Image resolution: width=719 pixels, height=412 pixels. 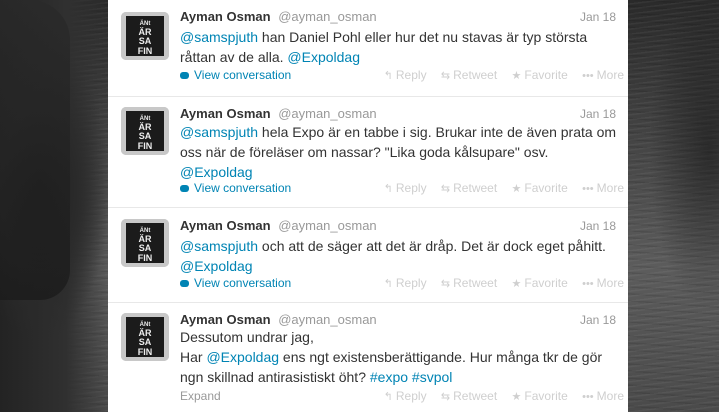 I want to click on tweet-text-body: Dessutom undrar jag,, so click(x=247, y=337).